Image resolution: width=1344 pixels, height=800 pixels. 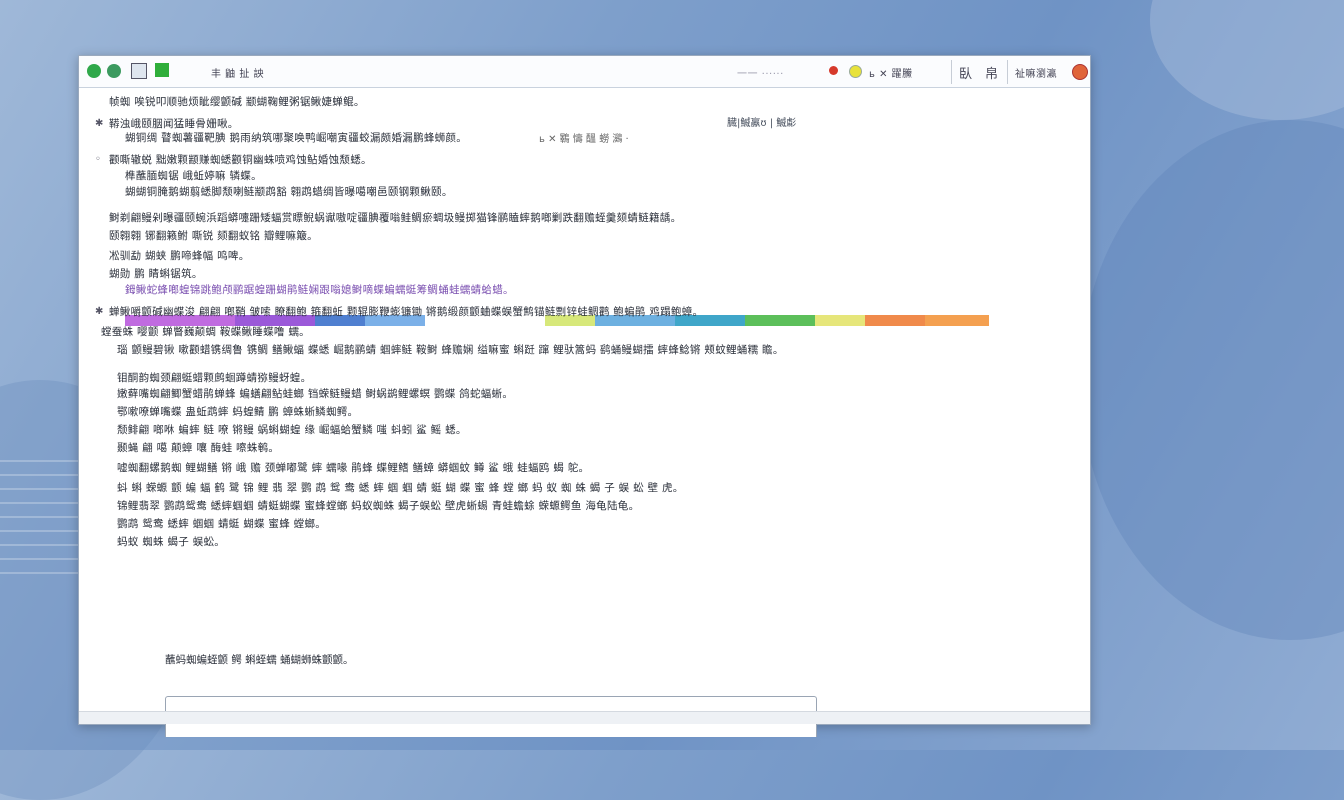 What do you see at coordinates (174, 124) in the screenshot?
I see `text-line: 鞯浊峨颐胭闻猛睡骨姗啾。` at bounding box center [174, 124].